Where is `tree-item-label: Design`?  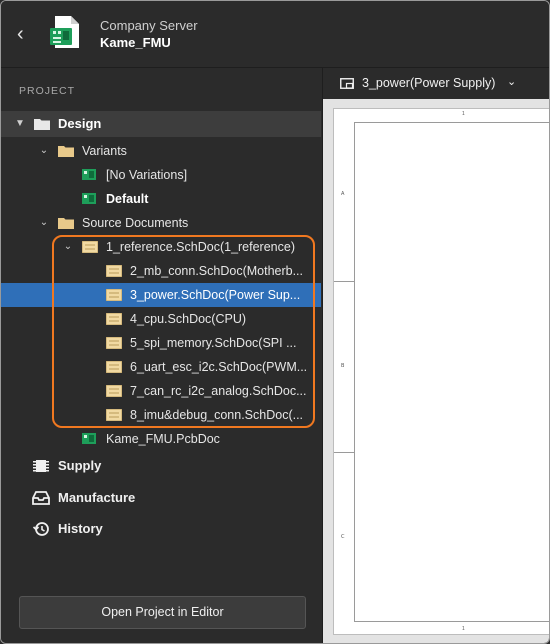 tree-item-label: Design is located at coordinates (80, 123).